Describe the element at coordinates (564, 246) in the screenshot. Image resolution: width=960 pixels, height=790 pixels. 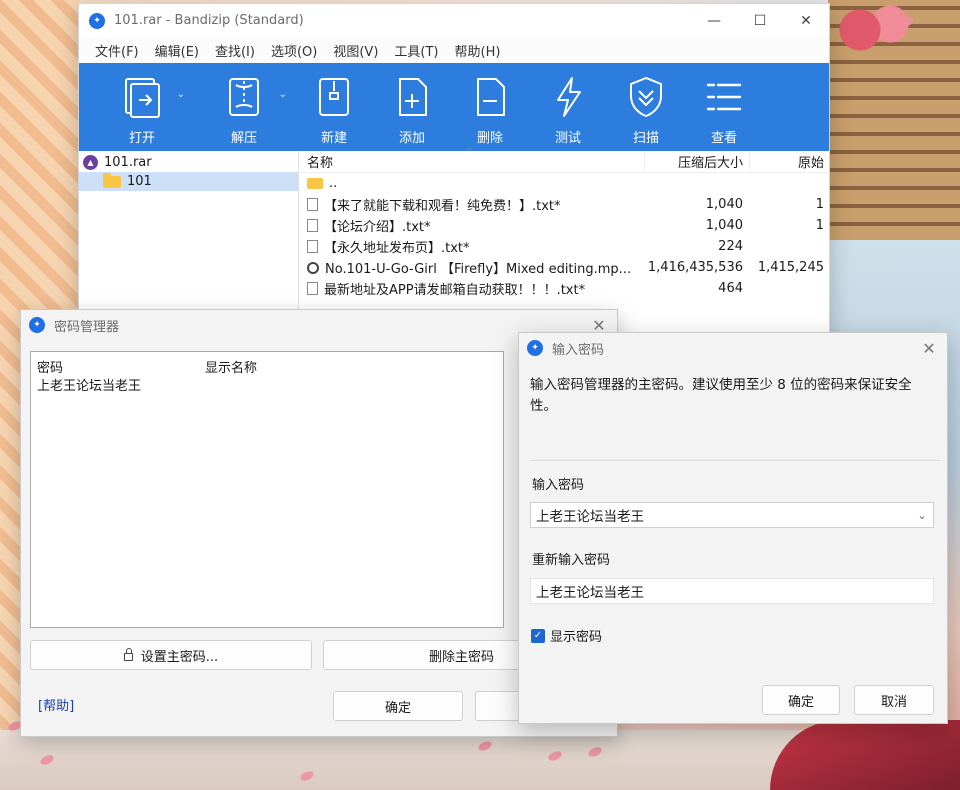
I see `file-row: 【永久地址发布页】.txt* 224` at that location.